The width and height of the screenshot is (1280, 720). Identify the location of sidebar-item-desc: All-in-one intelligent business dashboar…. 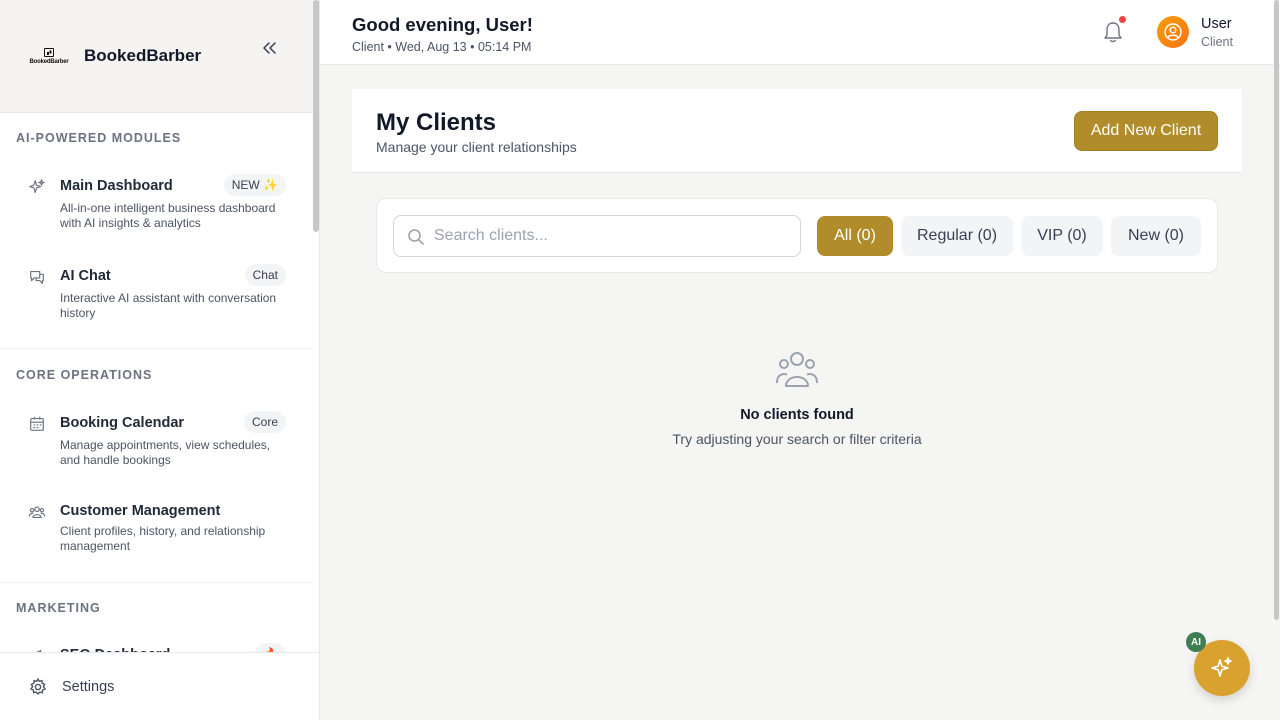
(168, 215).